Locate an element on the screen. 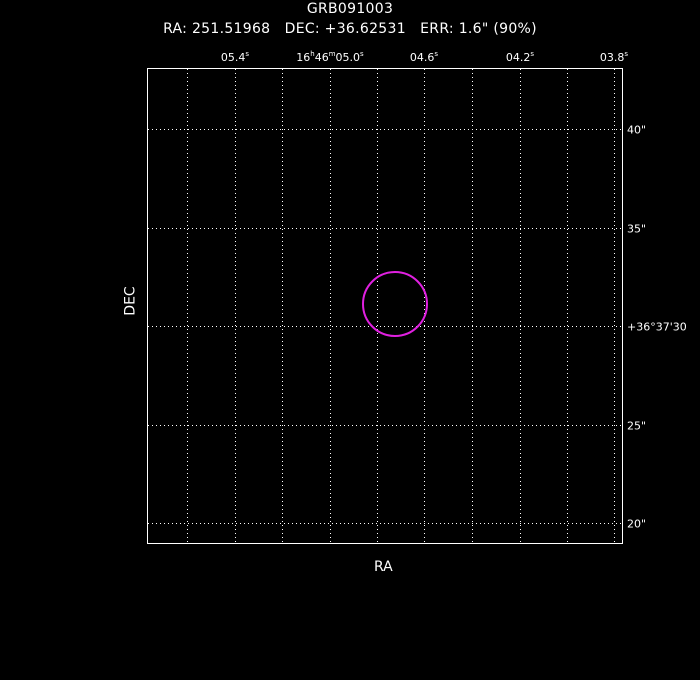  dec-tick-label: 20" is located at coordinates (637, 524).